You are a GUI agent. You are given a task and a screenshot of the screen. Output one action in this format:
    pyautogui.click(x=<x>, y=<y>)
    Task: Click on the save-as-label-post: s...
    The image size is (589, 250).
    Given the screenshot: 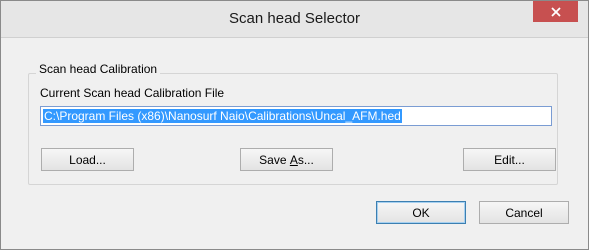 What is the action you would take?
    pyautogui.click(x=305, y=159)
    